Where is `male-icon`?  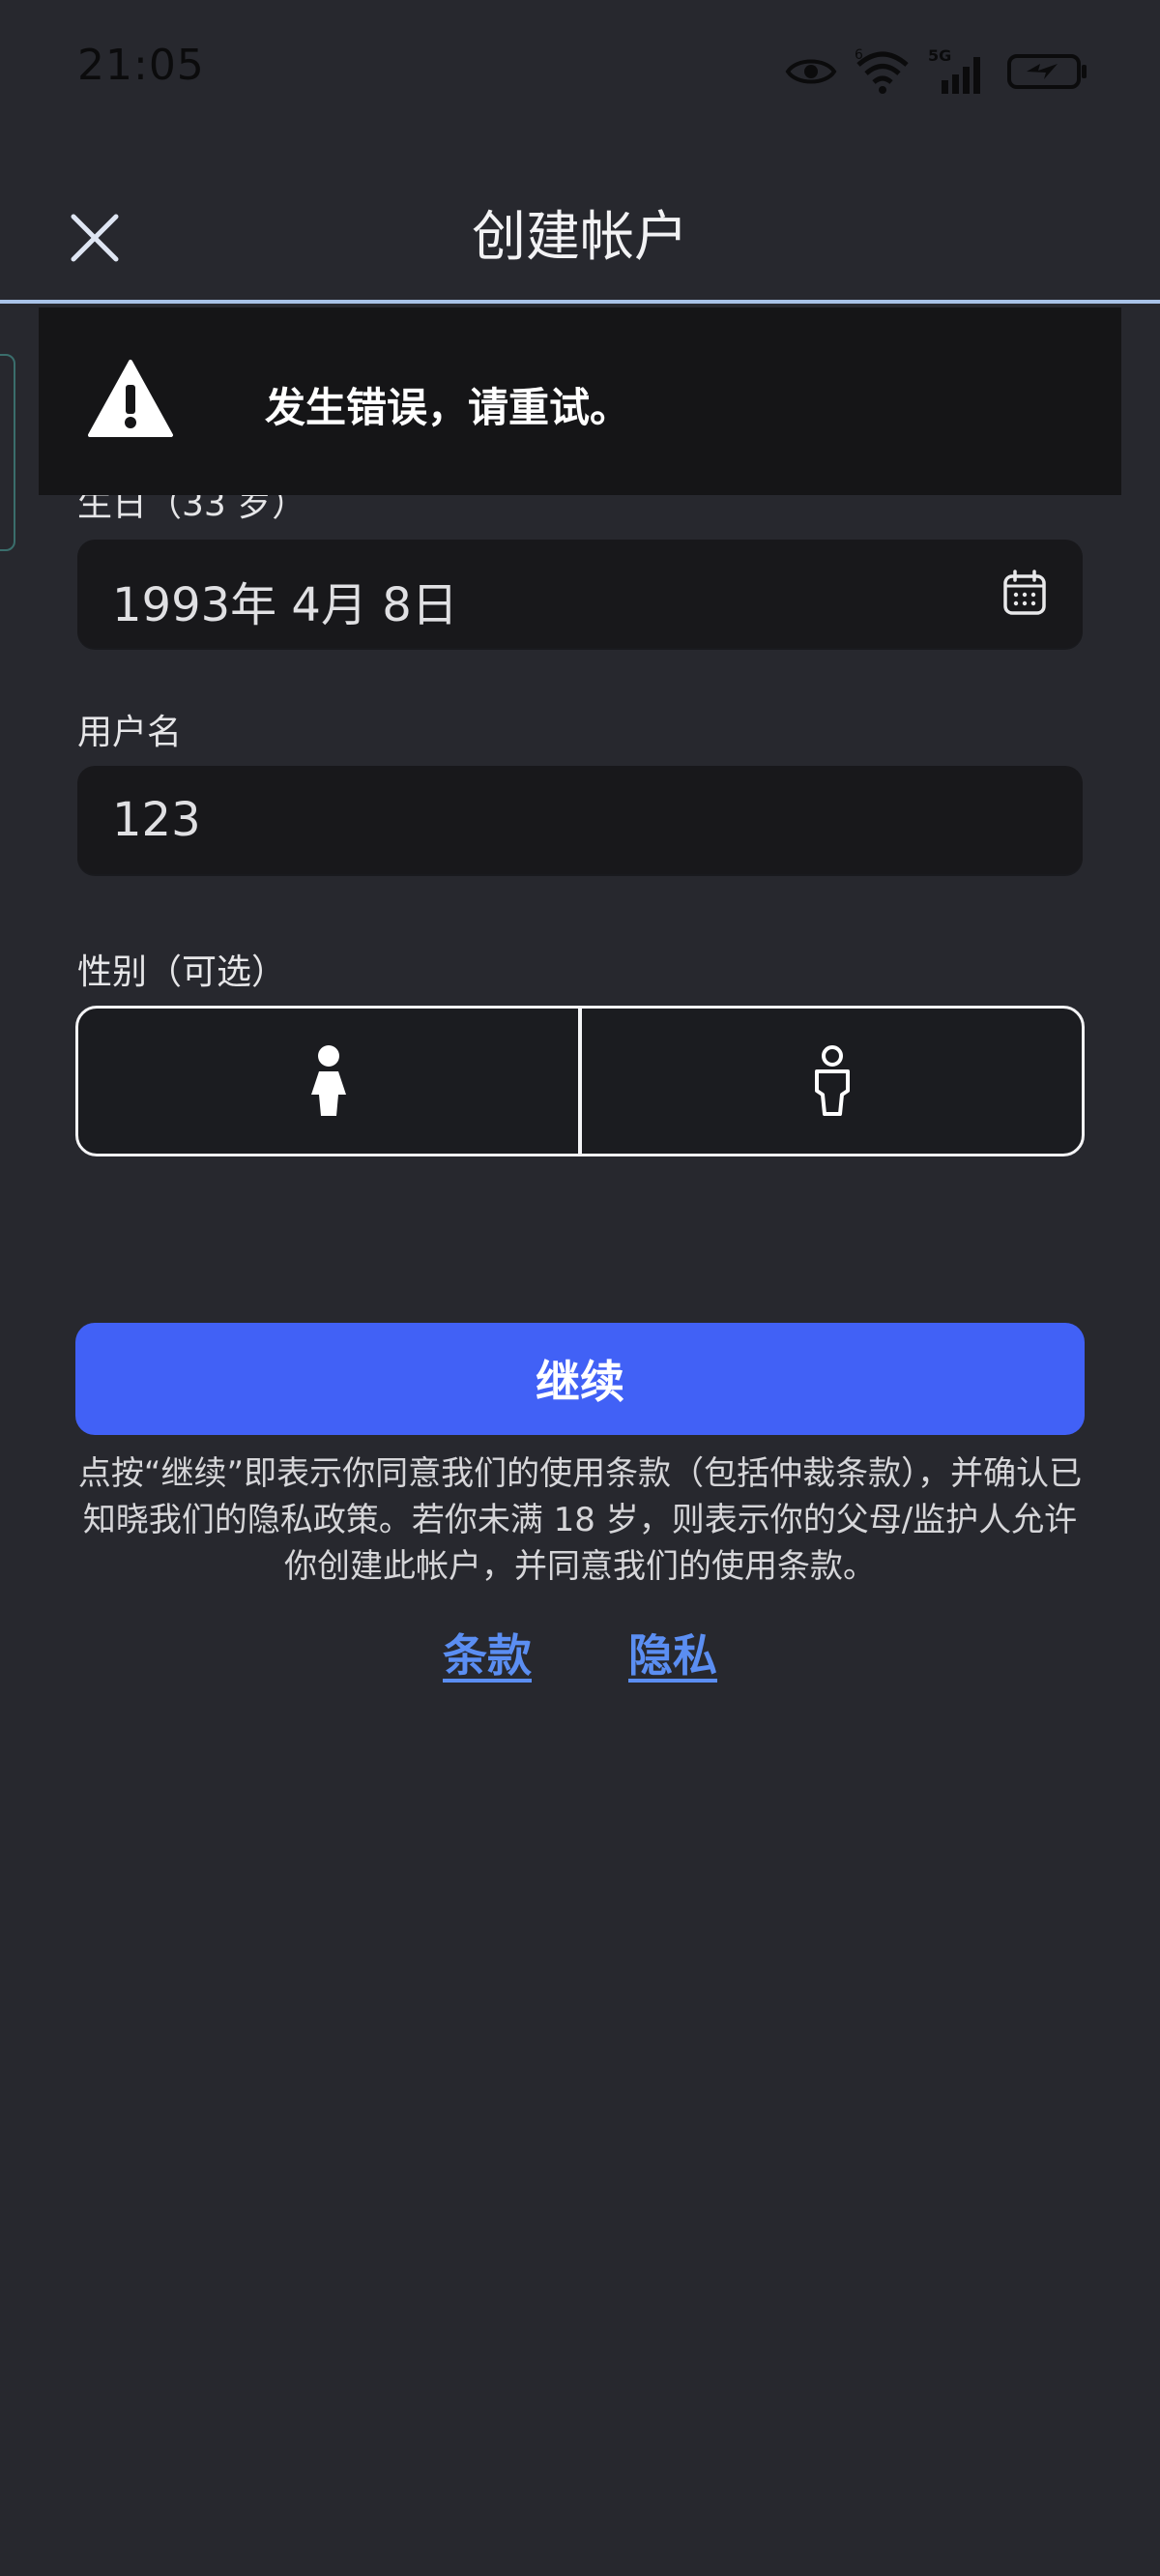
male-icon is located at coordinates (832, 1080).